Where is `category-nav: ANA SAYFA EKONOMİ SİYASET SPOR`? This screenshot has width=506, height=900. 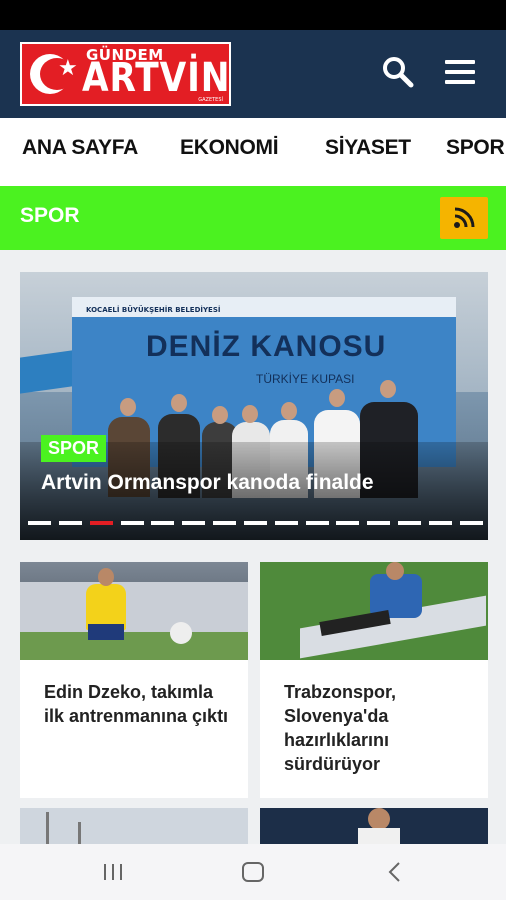
category-nav: ANA SAYFA EKONOMİ SİYASET SPOR is located at coordinates (253, 152).